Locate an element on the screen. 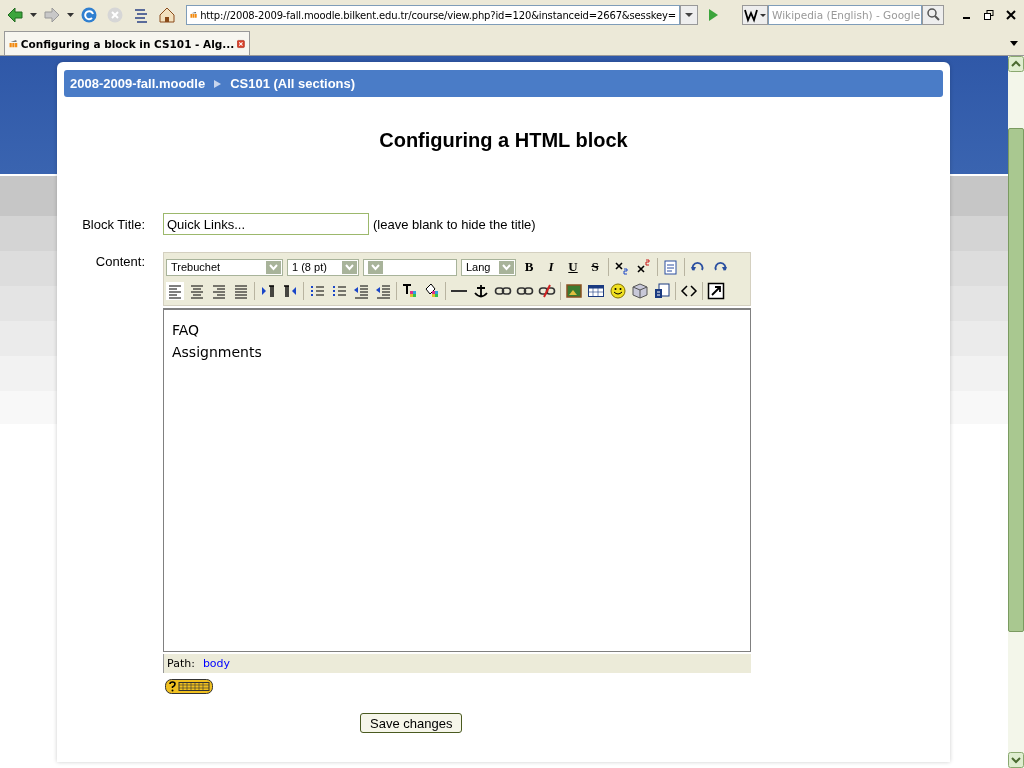 This screenshot has width=1024, height=768. vertical-scrollbar is located at coordinates (1016, 412).